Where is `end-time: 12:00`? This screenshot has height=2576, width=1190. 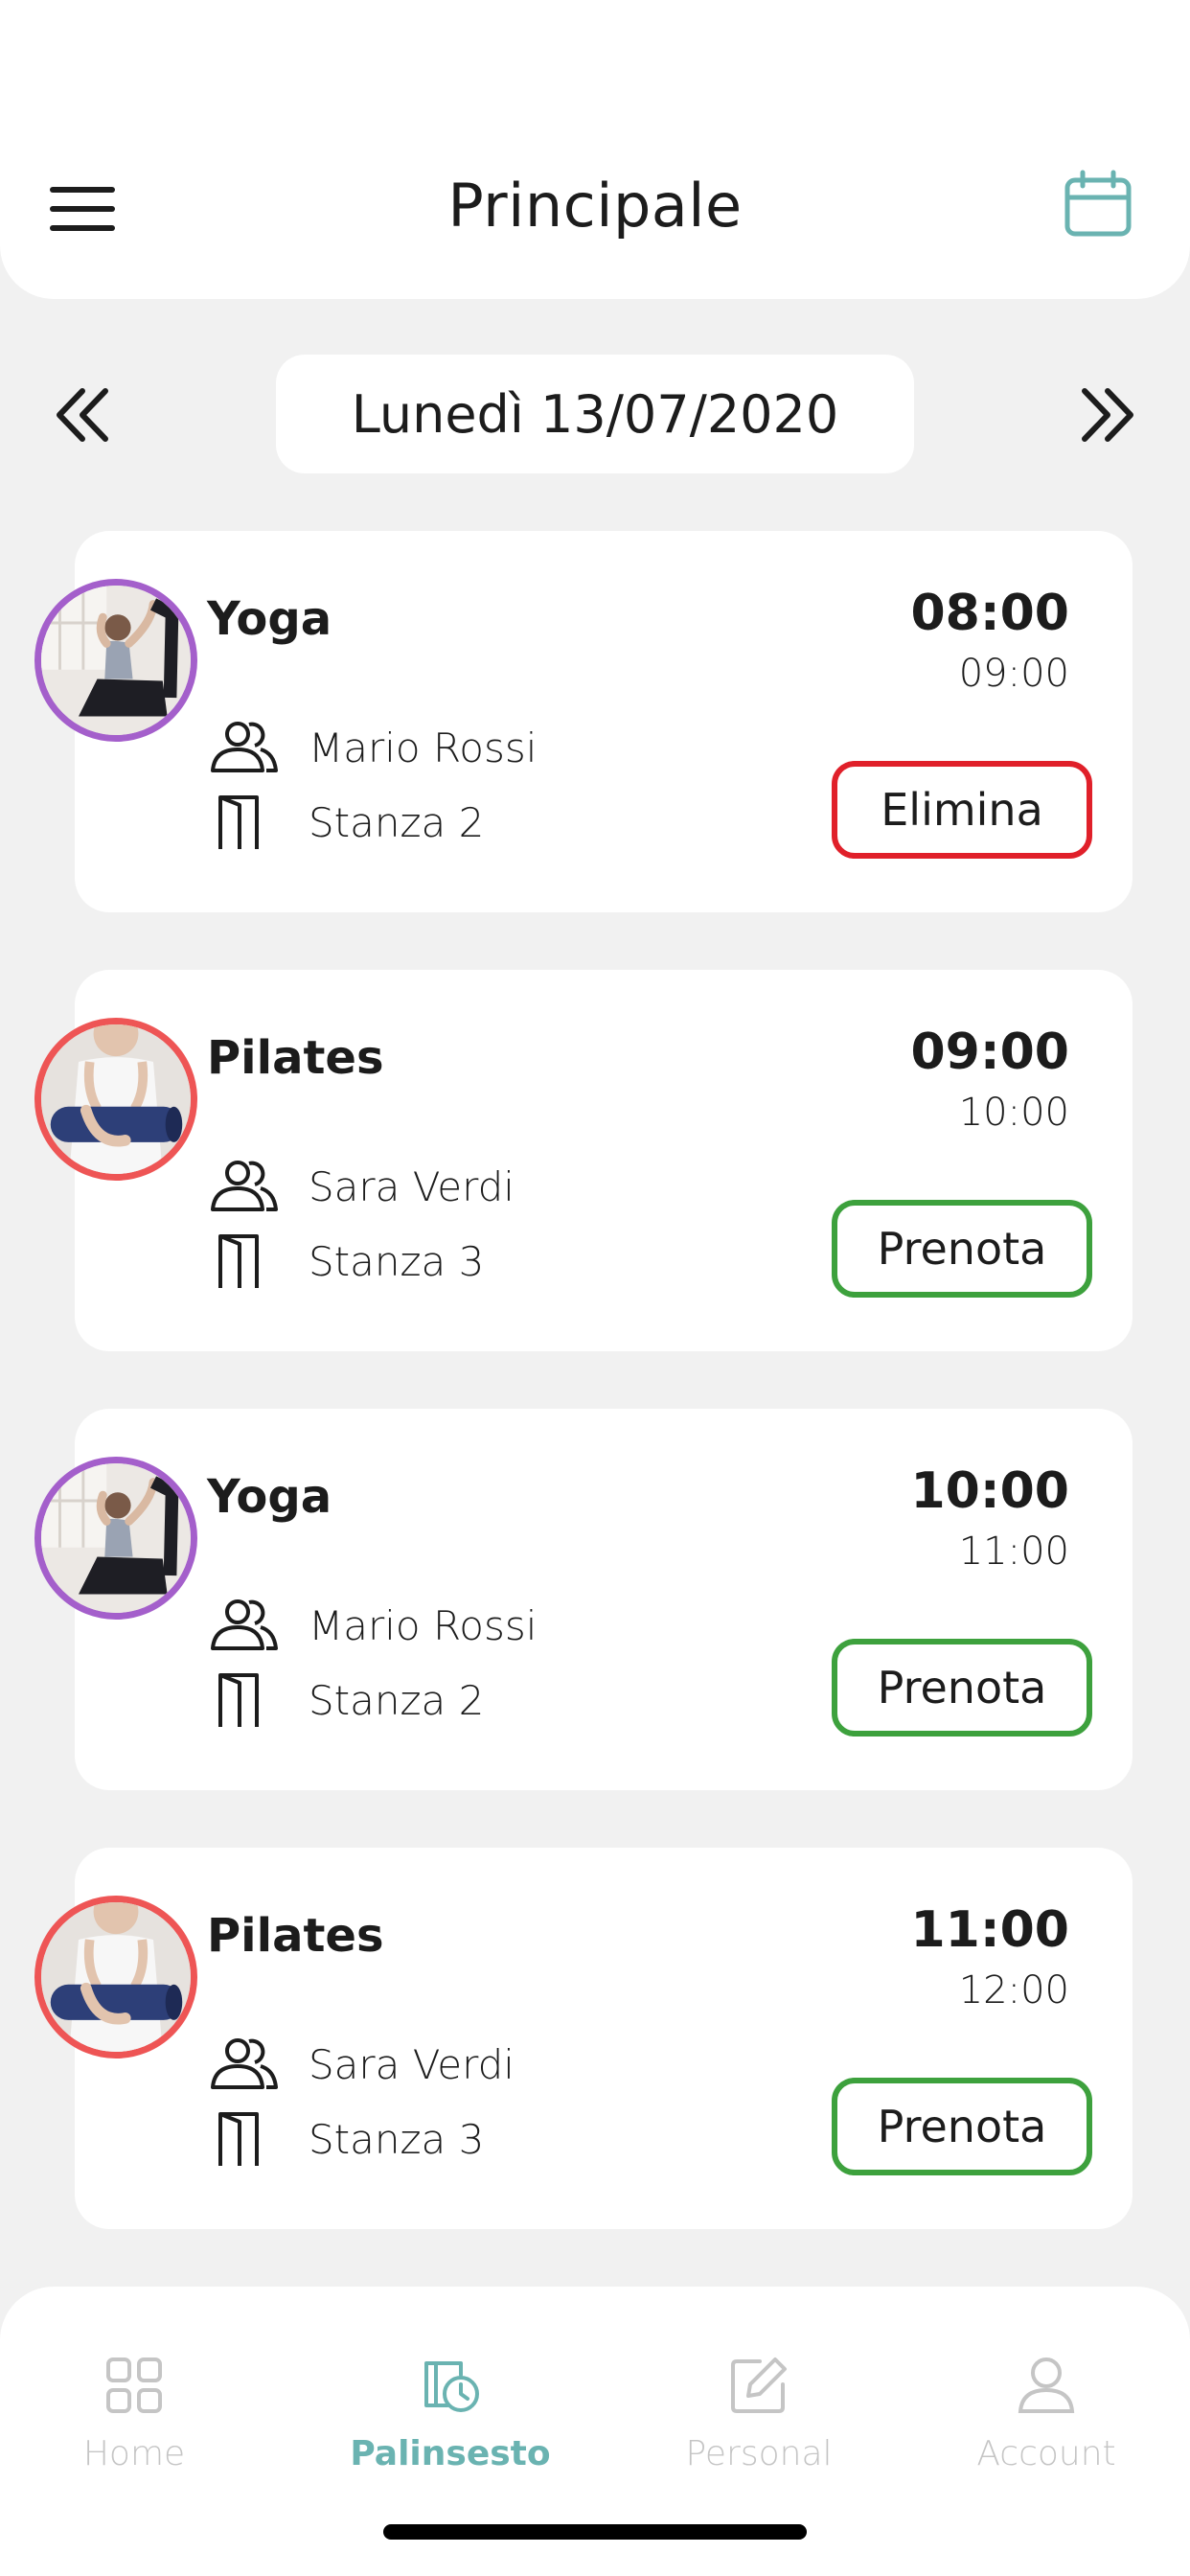
end-time: 12:00 is located at coordinates (1014, 1990).